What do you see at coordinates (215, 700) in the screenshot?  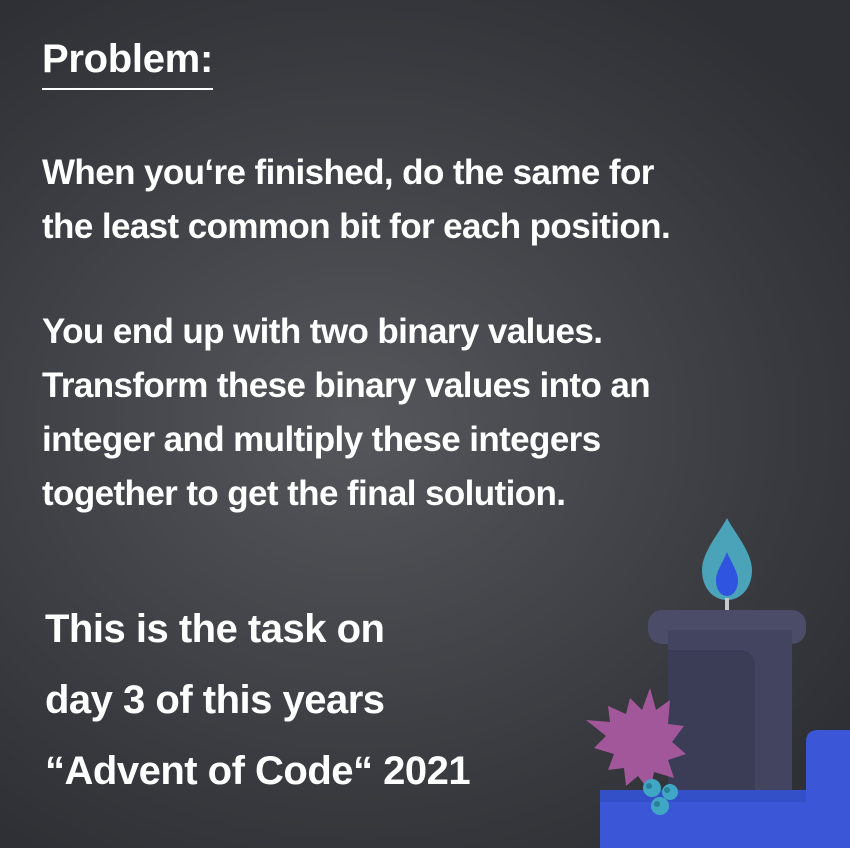 I see `task-line: day 3 of this years` at bounding box center [215, 700].